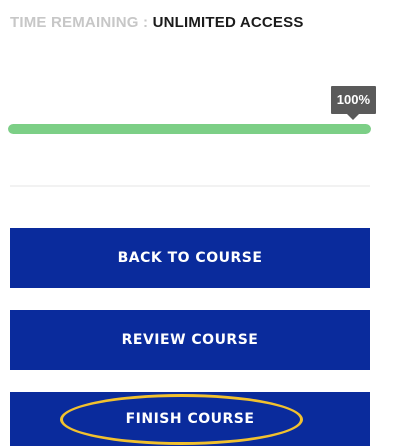 This screenshot has width=396, height=446. Describe the element at coordinates (192, 116) in the screenshot. I see `progress-section: 100%` at that location.